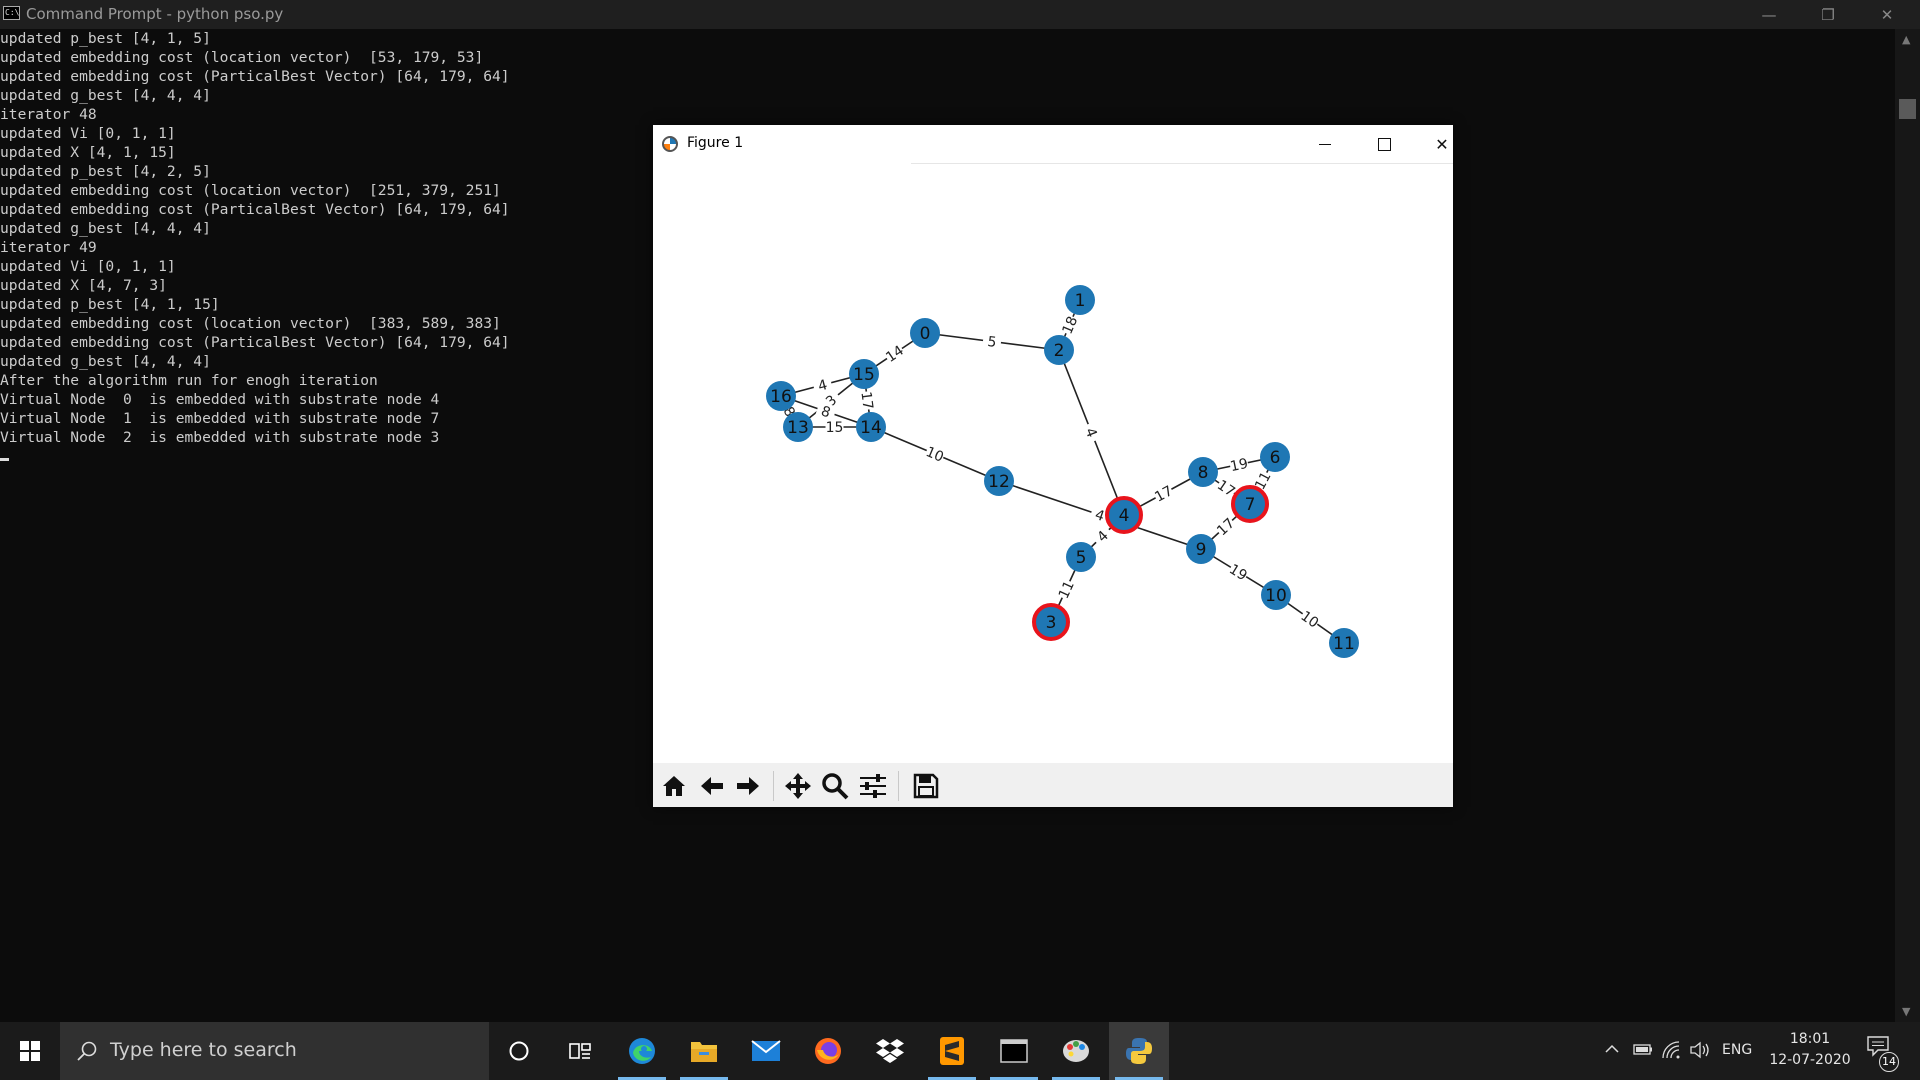 The width and height of the screenshot is (1920, 1080). I want to click on file-explorer-icon, so click(704, 1052).